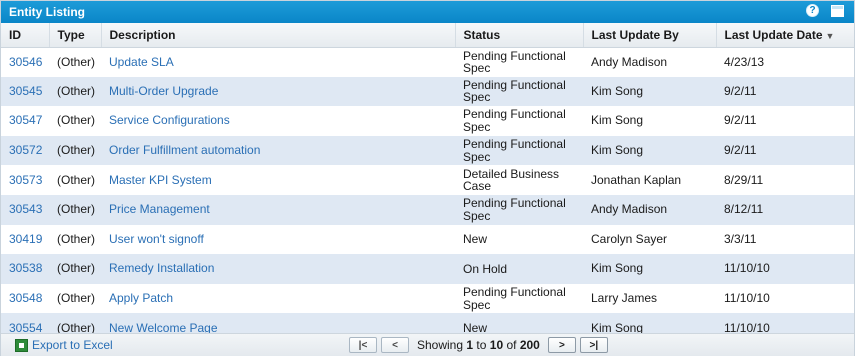 The width and height of the screenshot is (855, 356). I want to click on row-id-link: 30573, so click(25, 180).